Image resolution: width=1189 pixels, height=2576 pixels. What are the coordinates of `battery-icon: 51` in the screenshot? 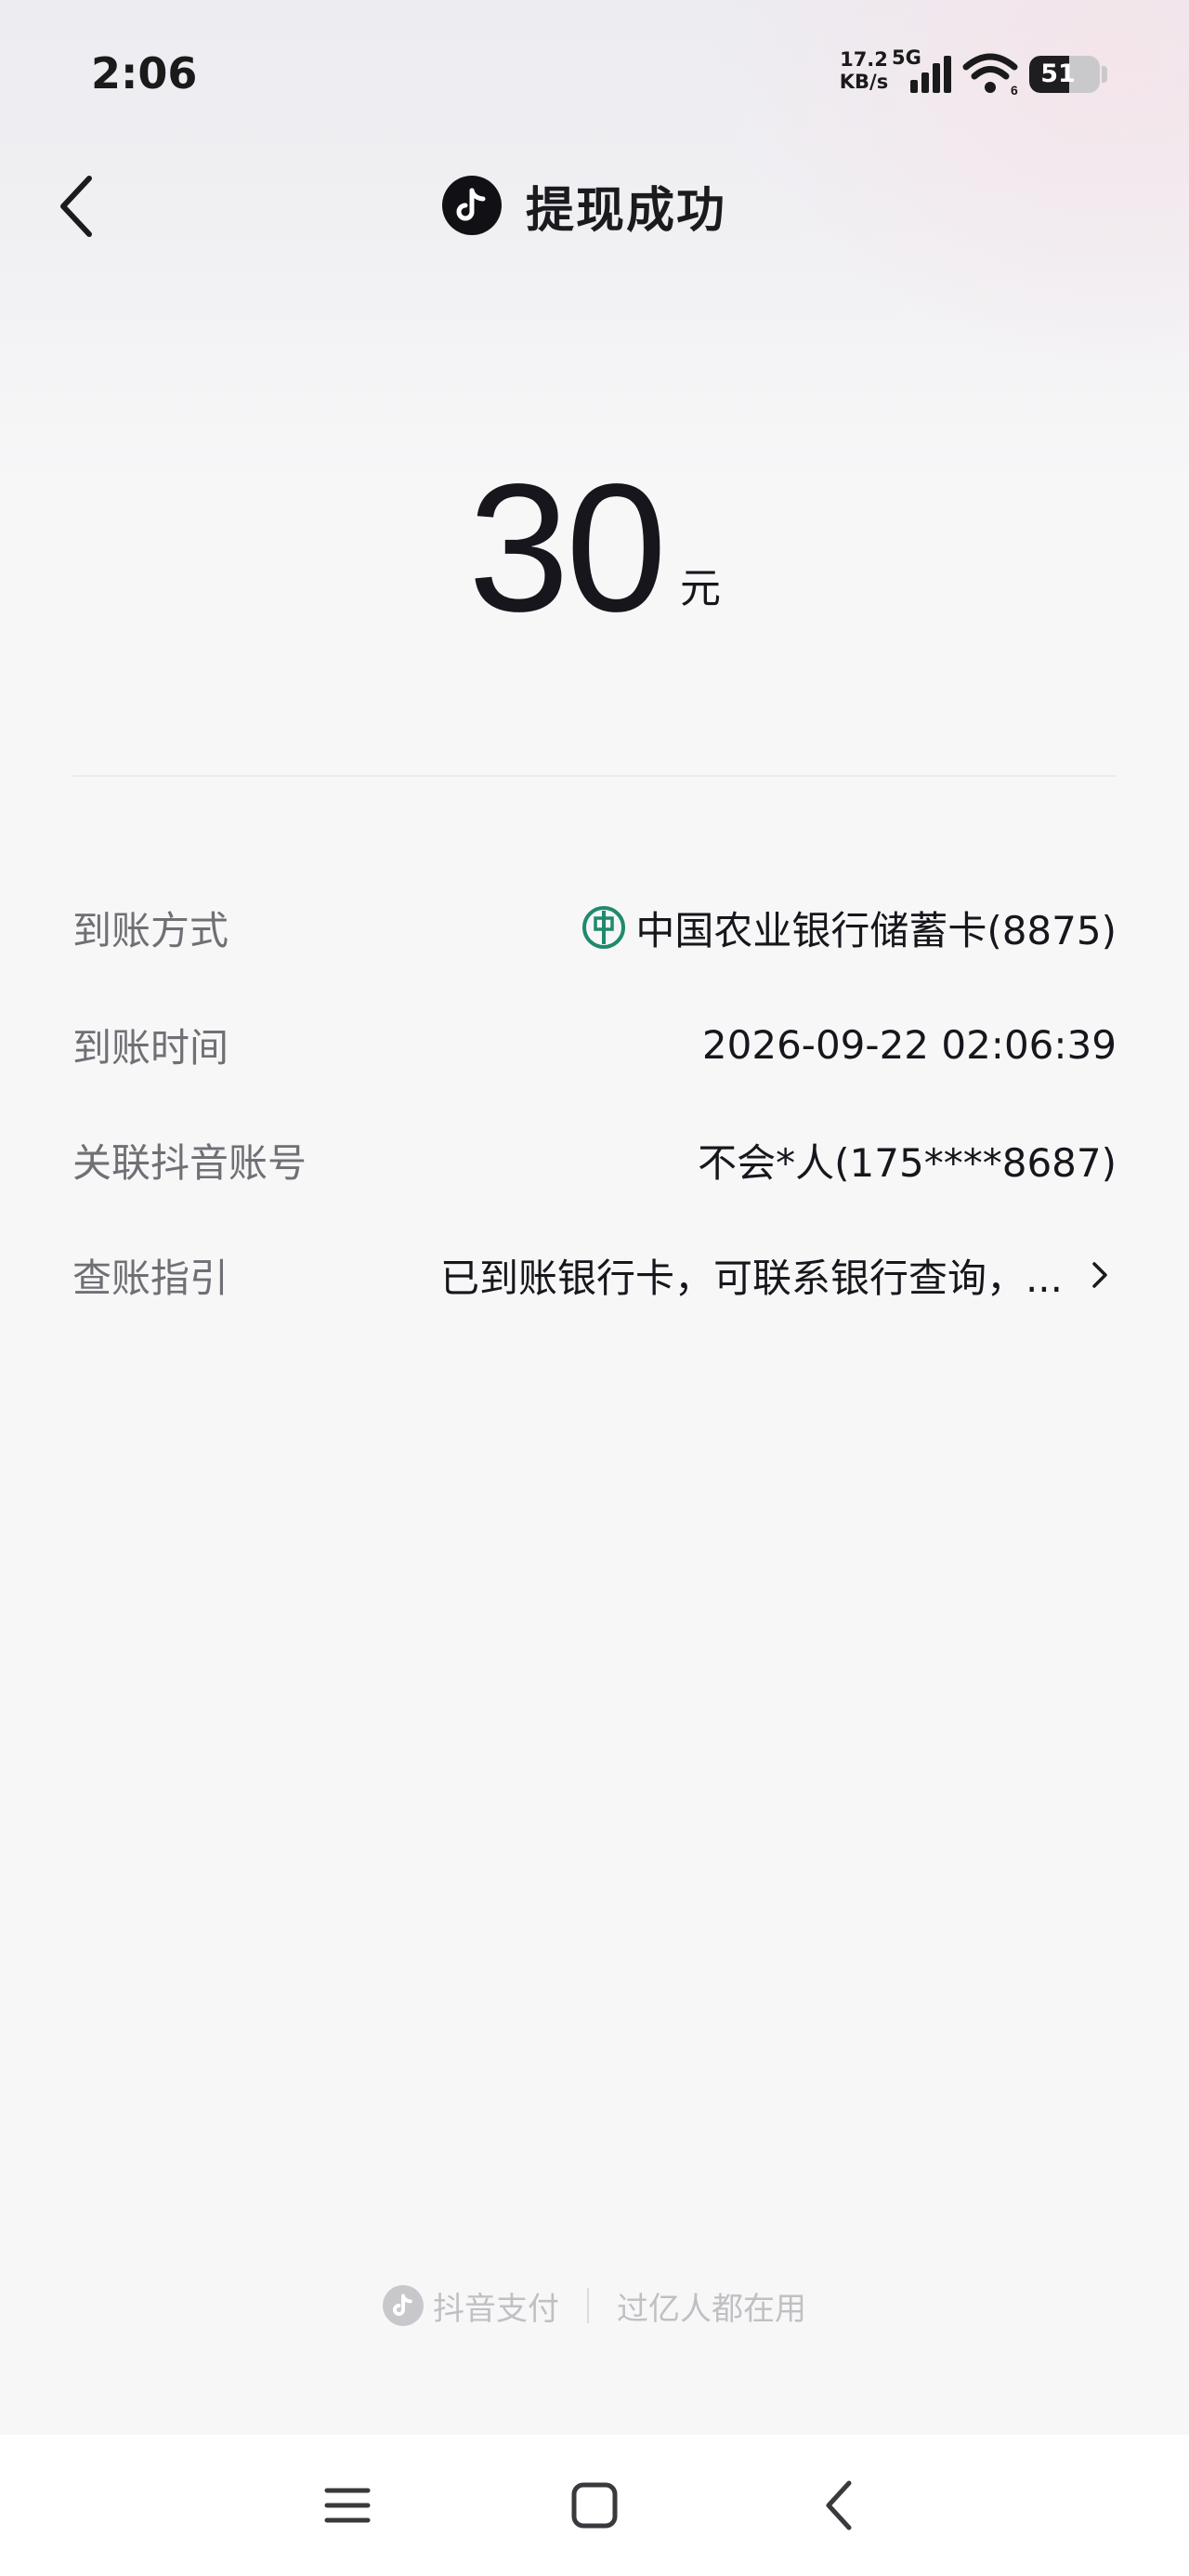 It's located at (1065, 74).